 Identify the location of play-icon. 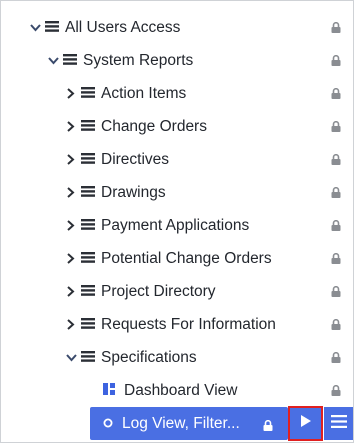
(306, 423).